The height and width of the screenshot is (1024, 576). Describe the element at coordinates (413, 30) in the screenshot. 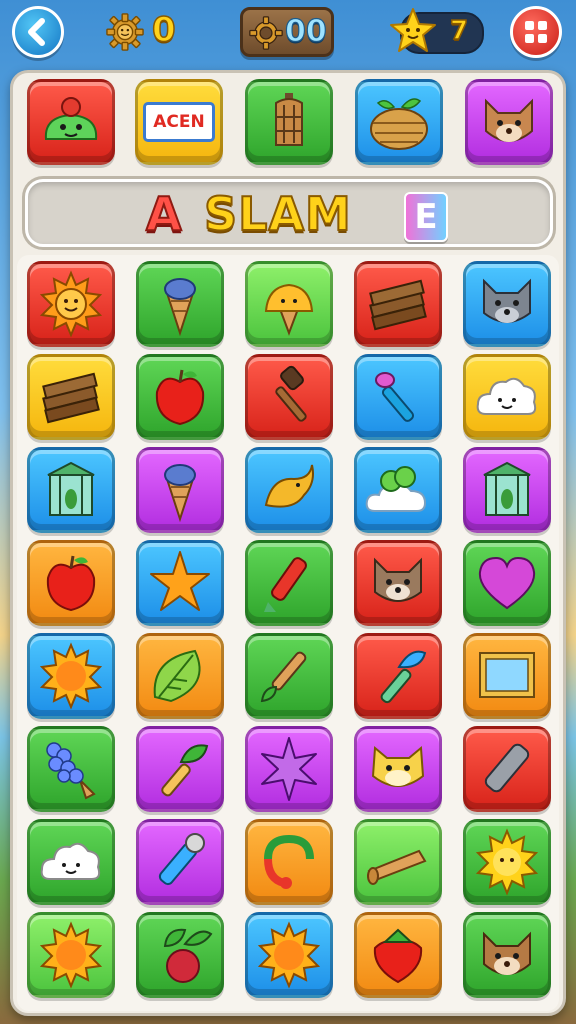

I see `star-icon` at that location.